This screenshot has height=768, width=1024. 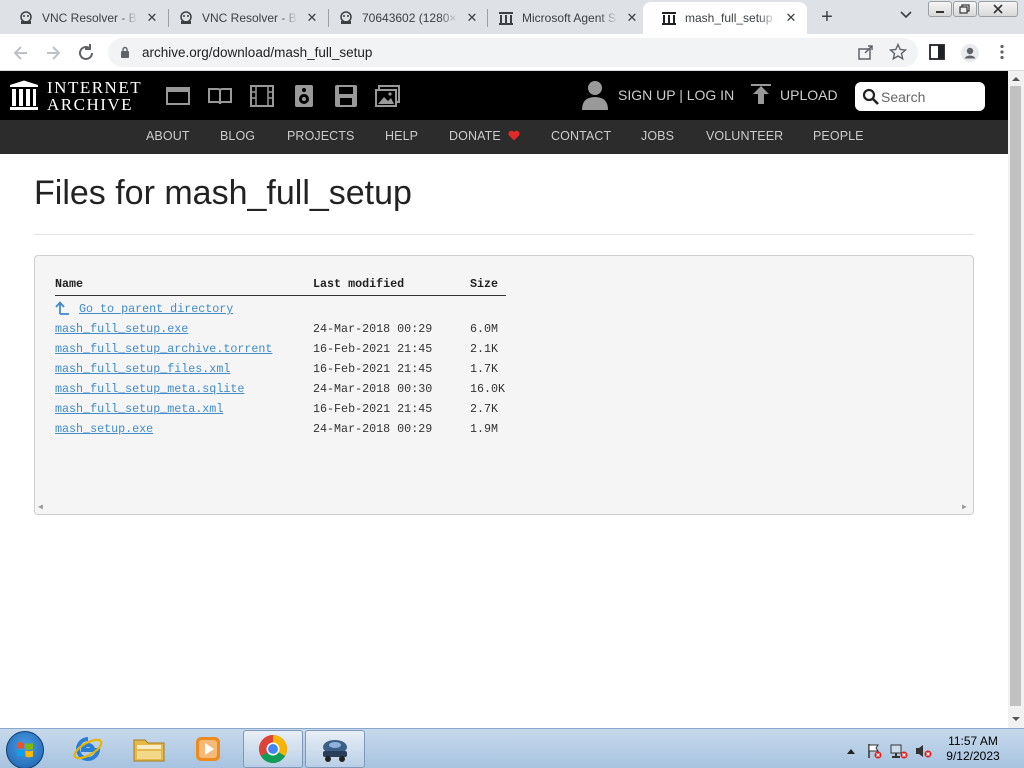 I want to click on chrome-icon, so click(x=273, y=749).